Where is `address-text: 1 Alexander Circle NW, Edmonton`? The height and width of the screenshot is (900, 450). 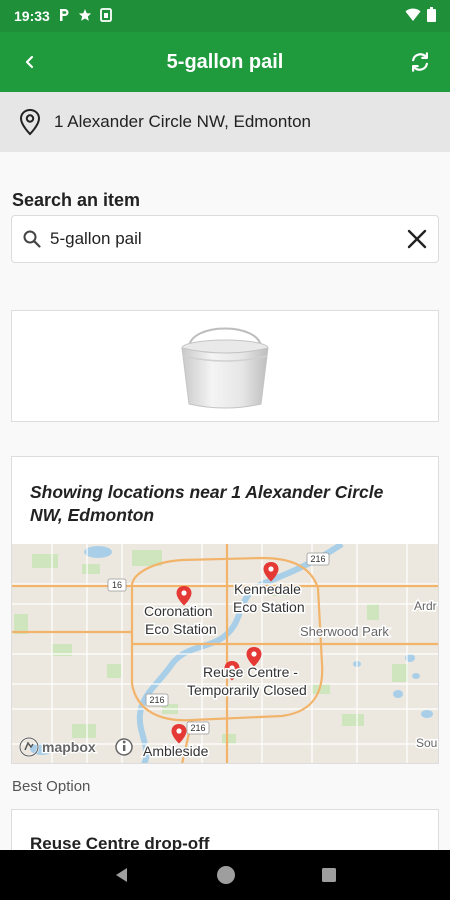 address-text: 1 Alexander Circle NW, Edmonton is located at coordinates (183, 121).